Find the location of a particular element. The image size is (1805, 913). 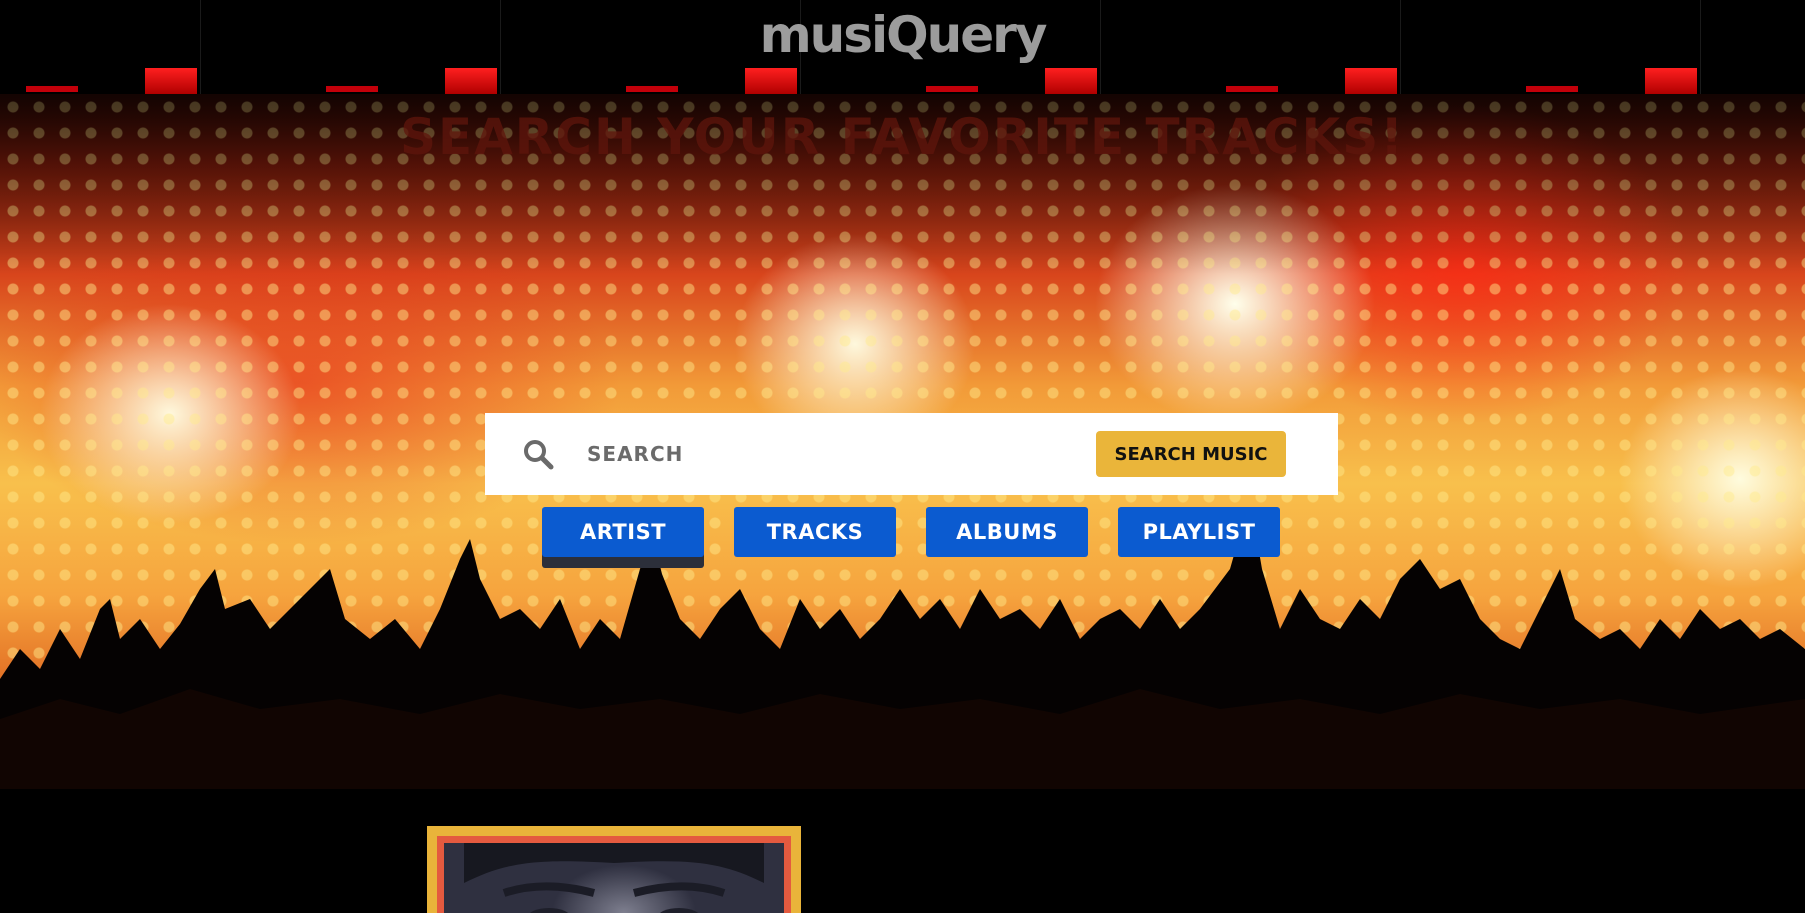

search-bar: SEARCH MUSIC is located at coordinates (911, 454).